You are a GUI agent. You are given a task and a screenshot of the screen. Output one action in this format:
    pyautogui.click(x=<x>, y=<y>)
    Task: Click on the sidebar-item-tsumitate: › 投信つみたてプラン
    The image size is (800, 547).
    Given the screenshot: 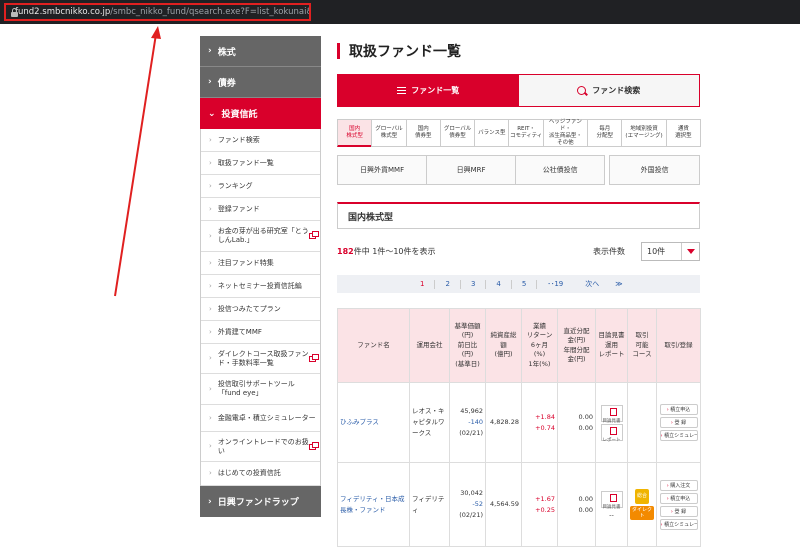 What is the action you would take?
    pyautogui.click(x=260, y=309)
    